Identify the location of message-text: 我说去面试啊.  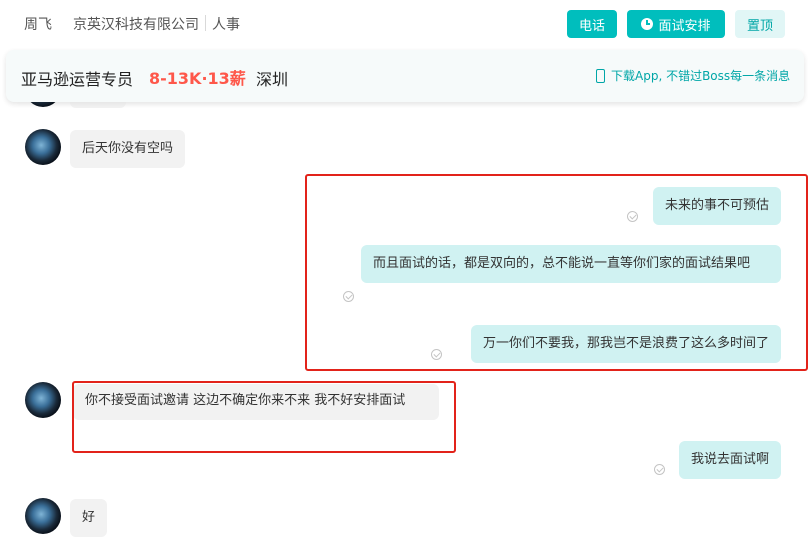
(729, 459).